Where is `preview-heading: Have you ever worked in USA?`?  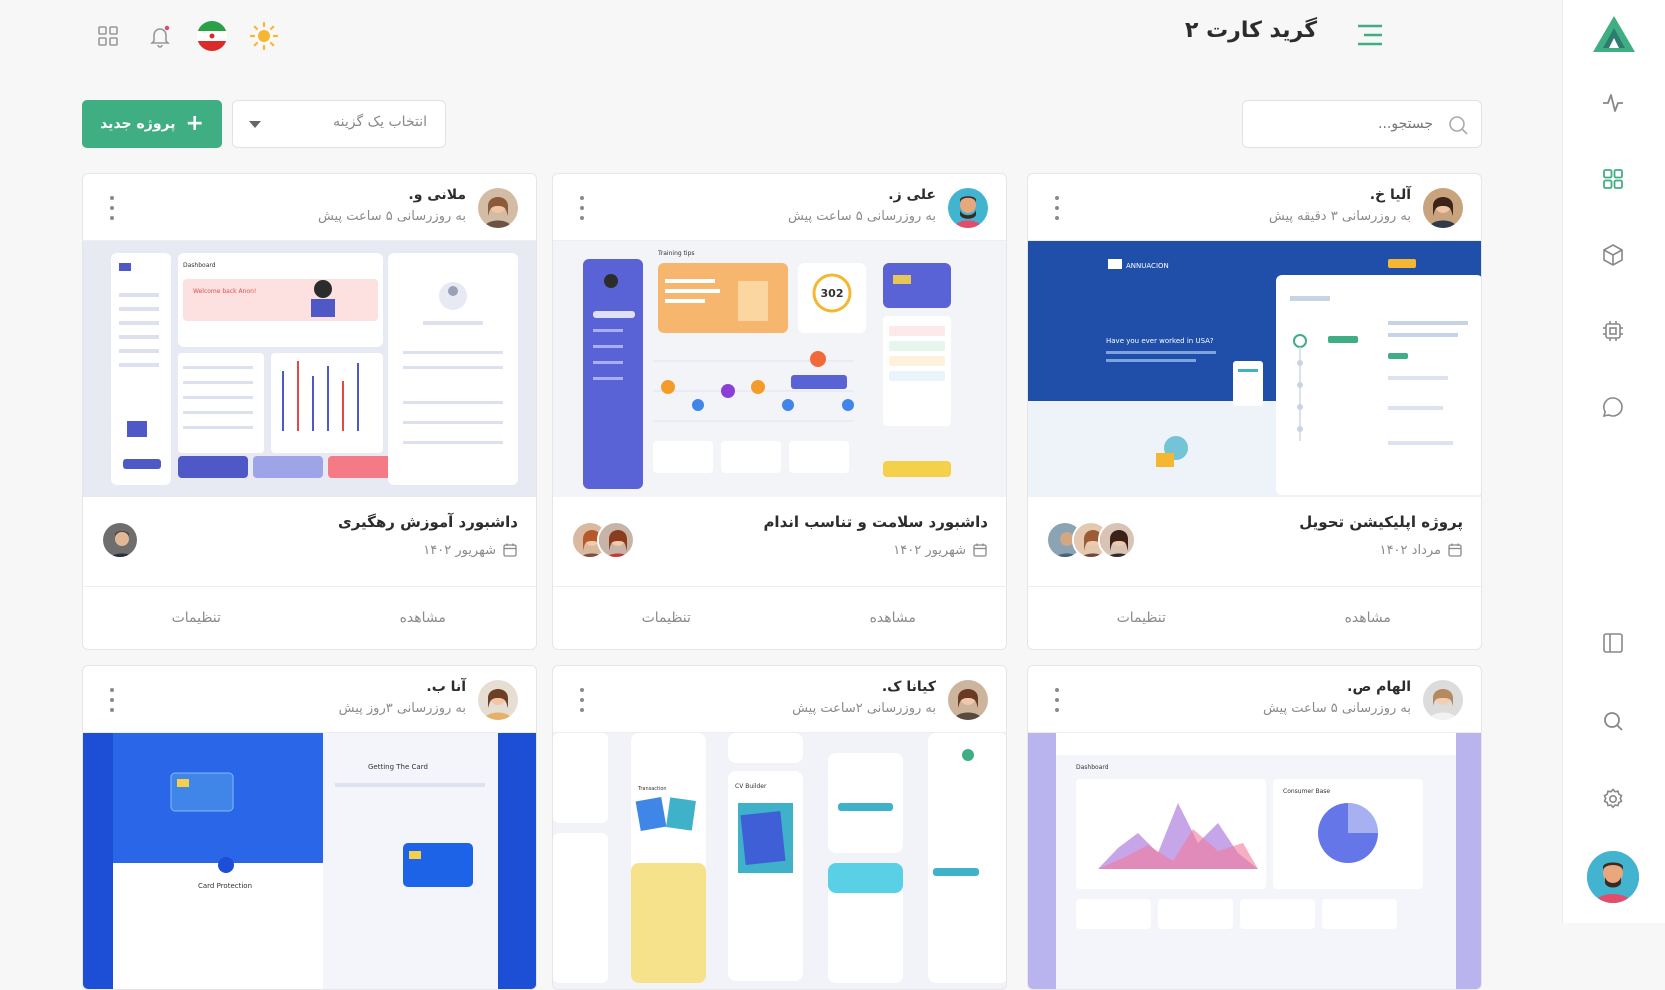
preview-heading: Have you ever worked in USA? is located at coordinates (1160, 341).